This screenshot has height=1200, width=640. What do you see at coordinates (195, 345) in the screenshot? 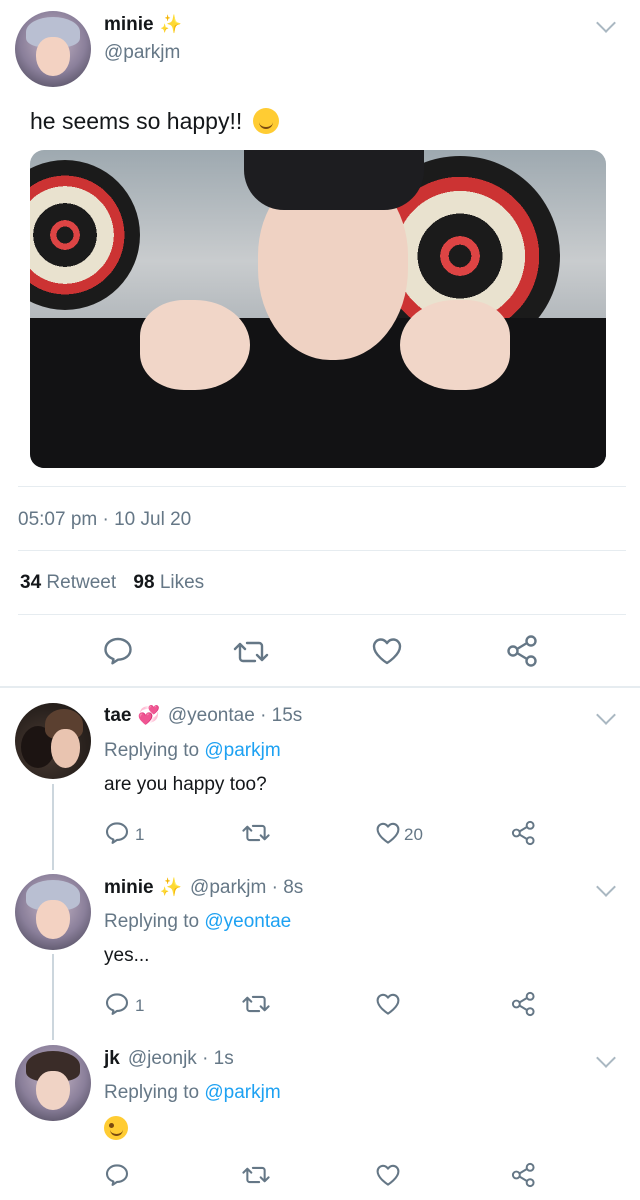
I see `photo-peace-hand-left` at bounding box center [195, 345].